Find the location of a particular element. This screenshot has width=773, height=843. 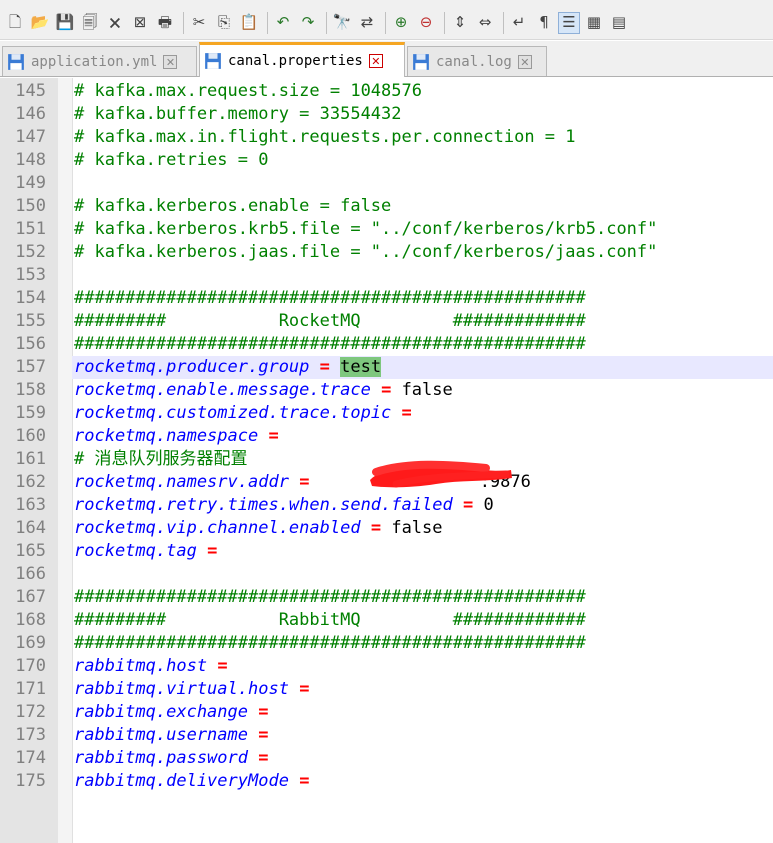

line-number: 157 is located at coordinates (30, 367).